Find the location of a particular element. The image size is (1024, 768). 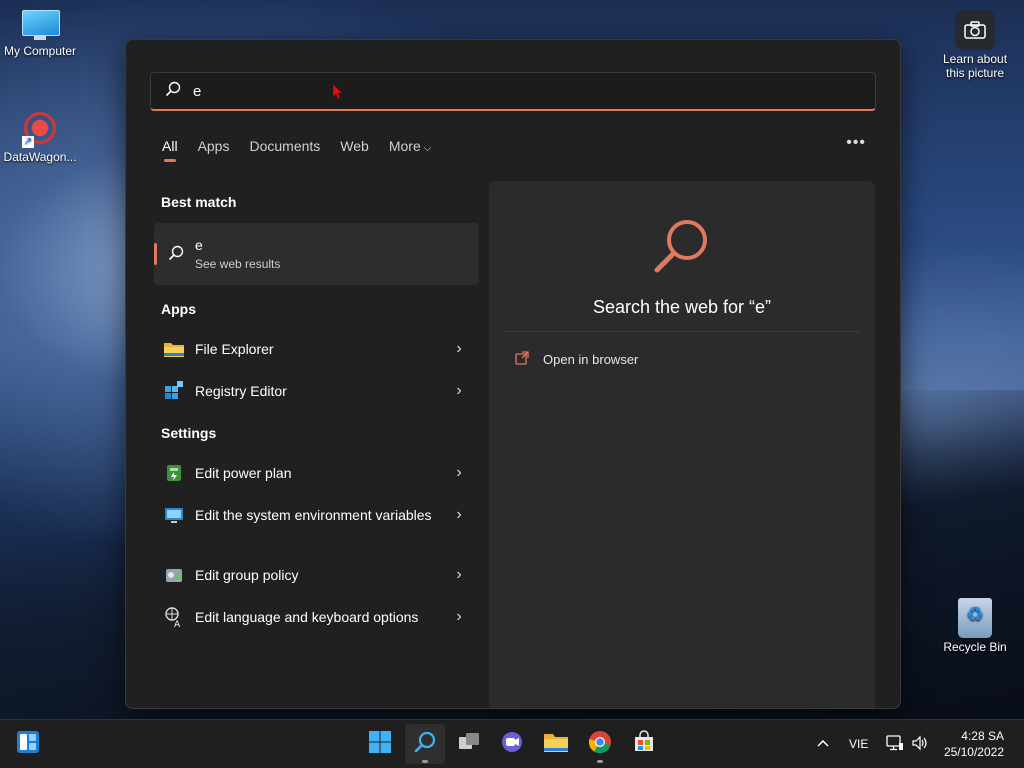

language-indicator: VIE is located at coordinates (858, 744).